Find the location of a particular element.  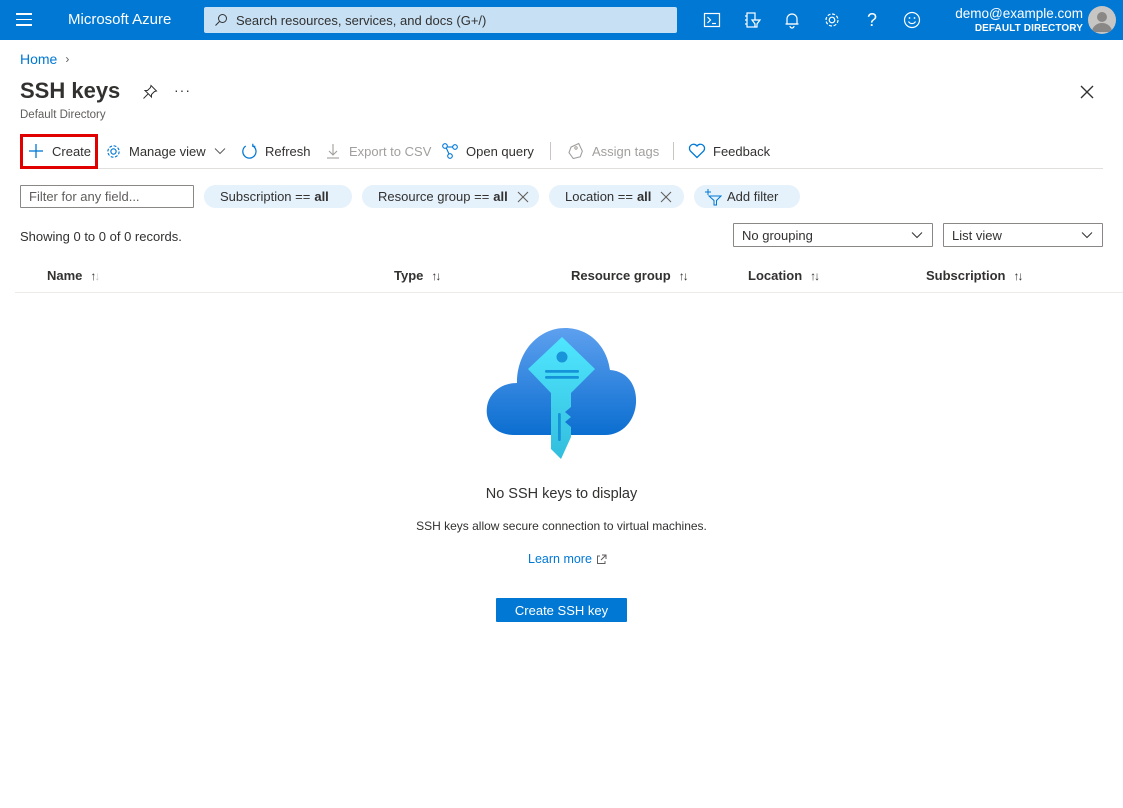

feedback-label: Feedback is located at coordinates (742, 151).